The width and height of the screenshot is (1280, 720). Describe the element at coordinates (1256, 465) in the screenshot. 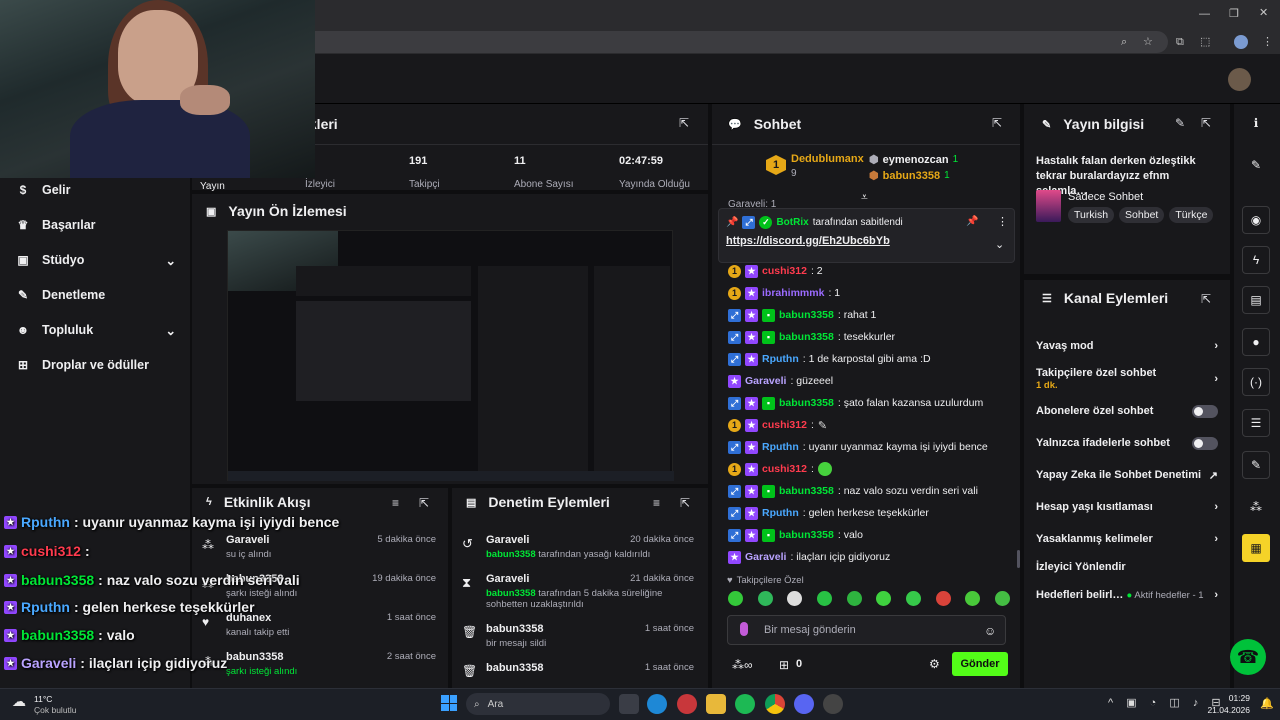

I see `wrench-icon: ✎` at that location.